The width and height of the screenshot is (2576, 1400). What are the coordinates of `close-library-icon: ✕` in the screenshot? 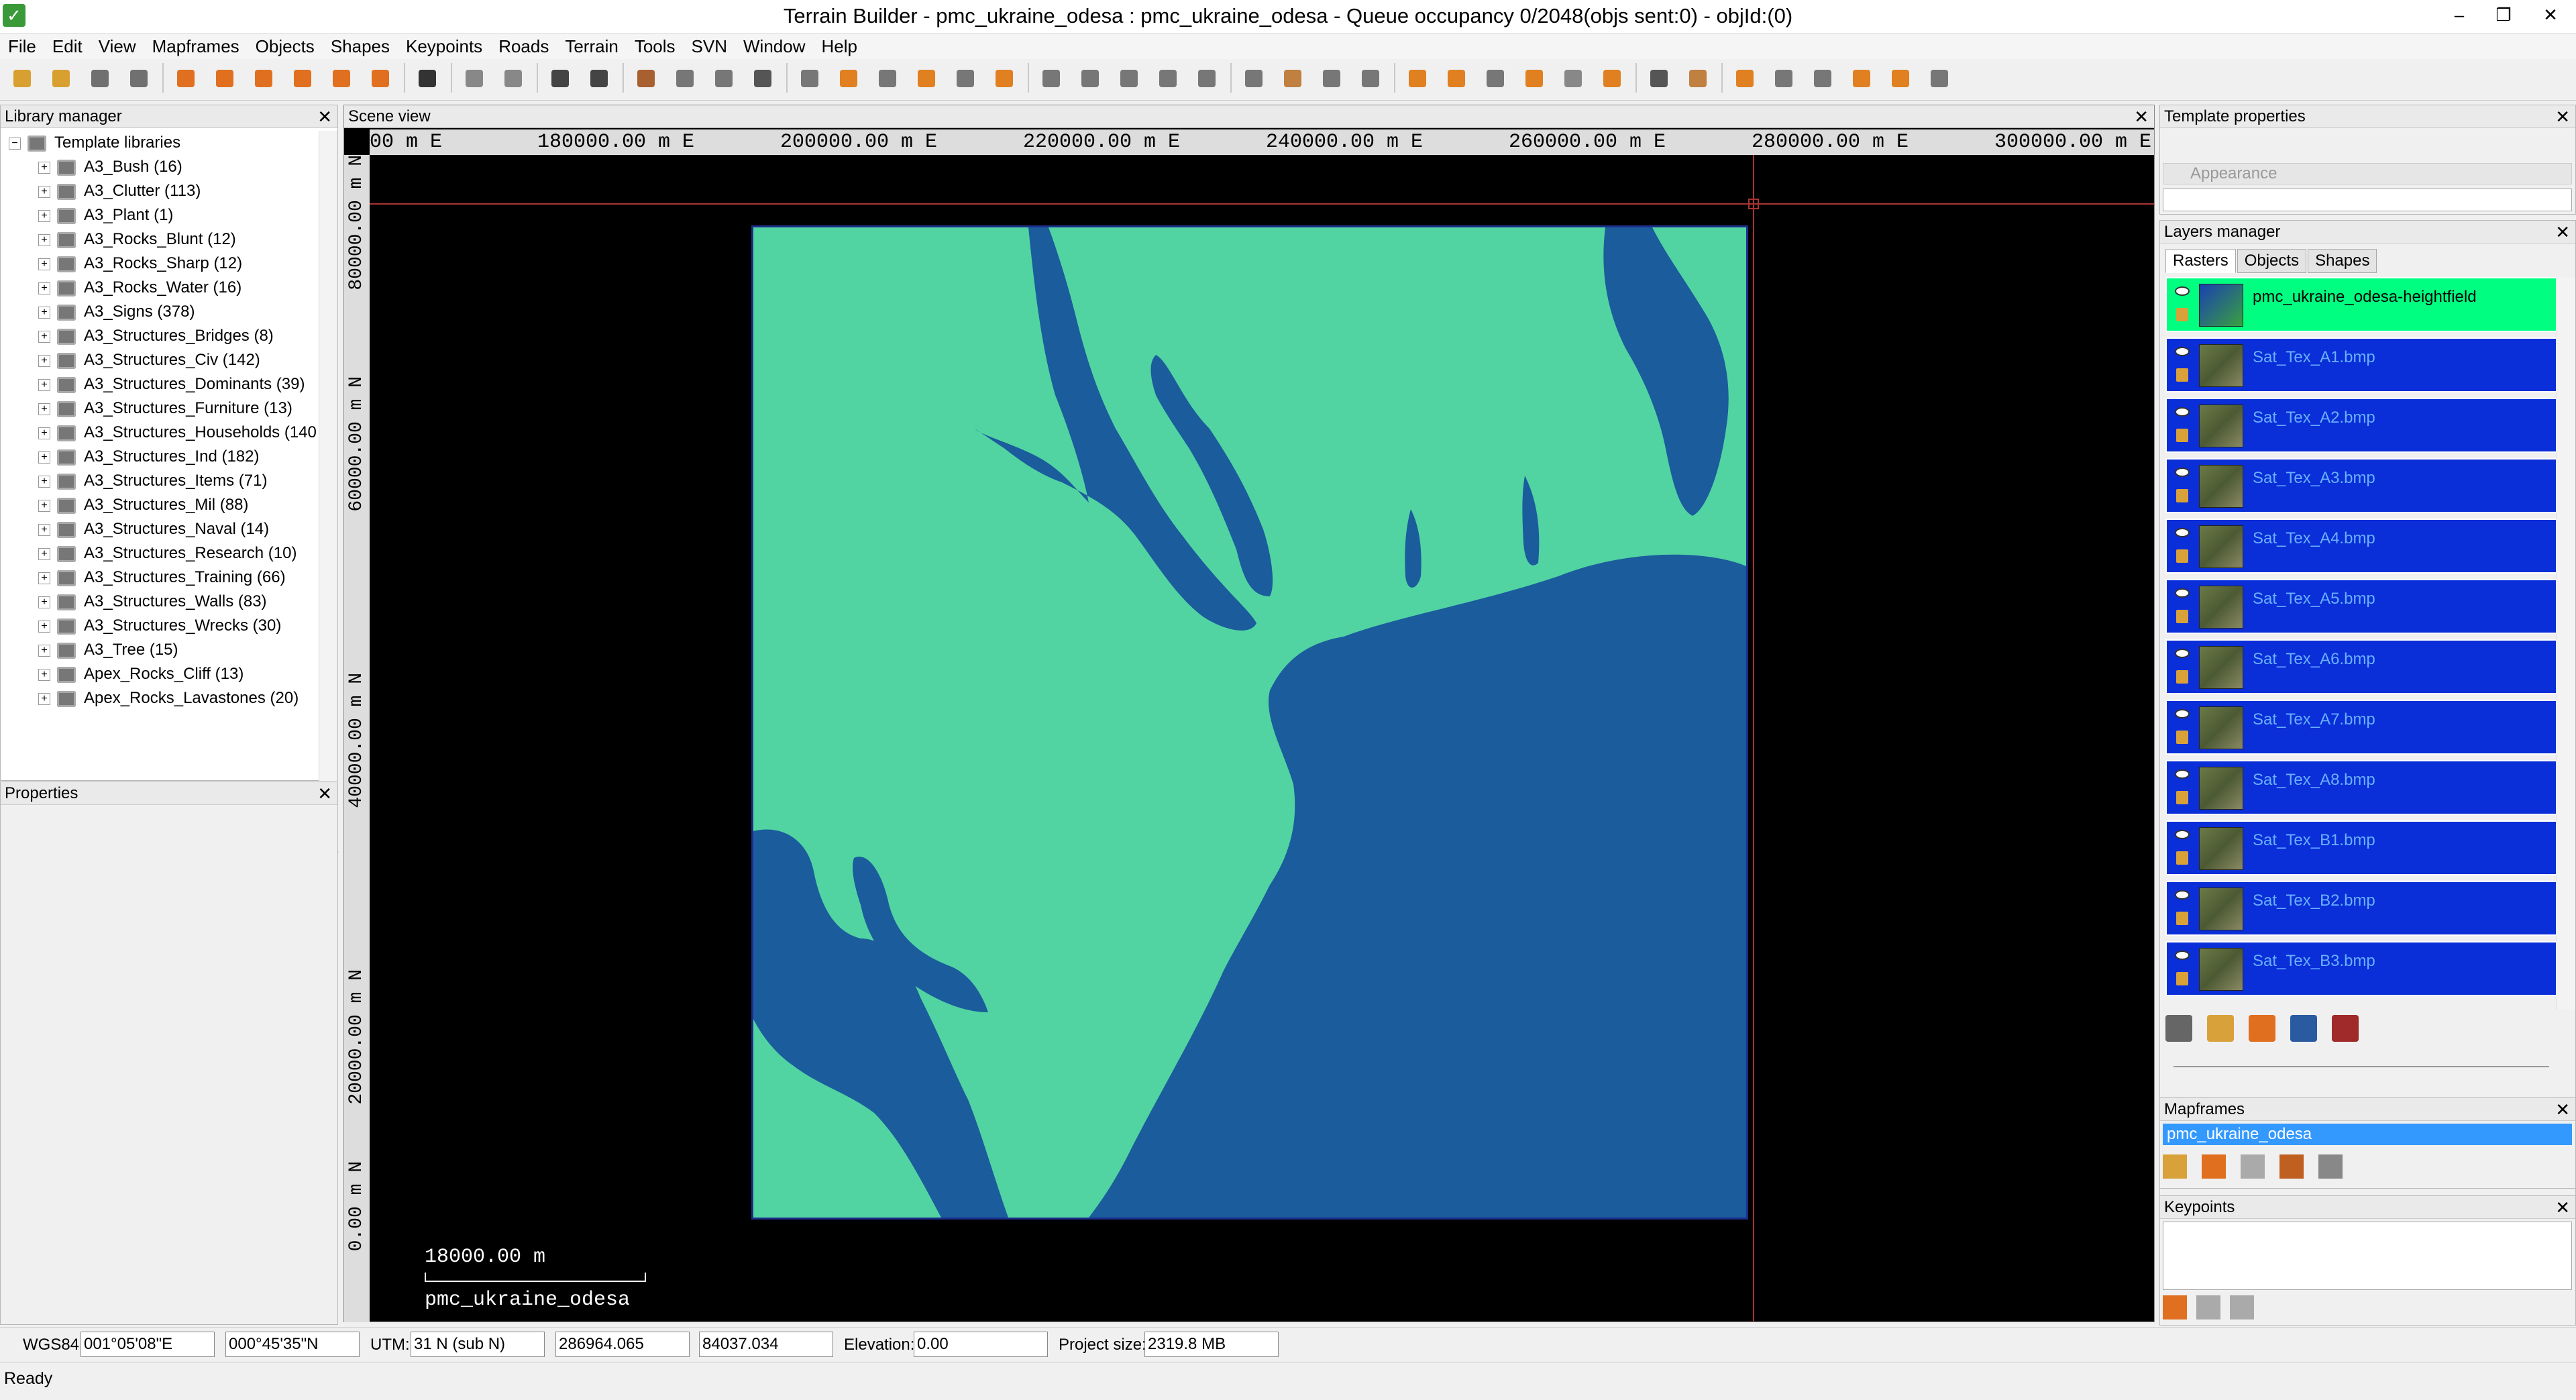 It's located at (324, 116).